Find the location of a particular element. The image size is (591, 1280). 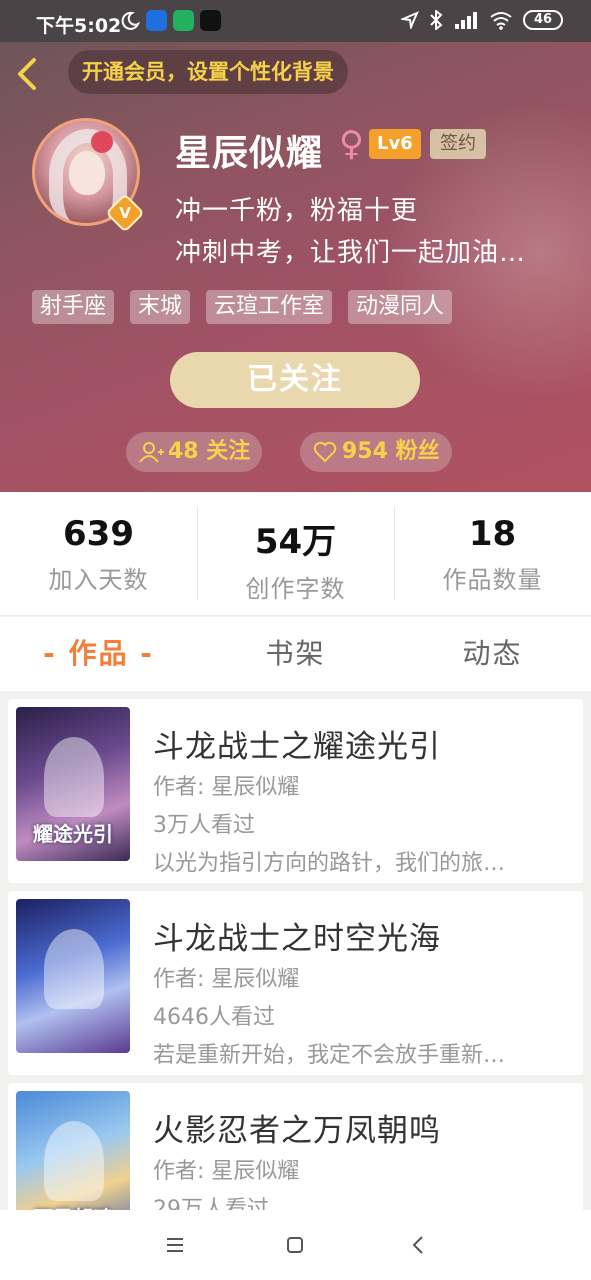

book-cover: 万凤朝鸣 is located at coordinates (73, 1150).